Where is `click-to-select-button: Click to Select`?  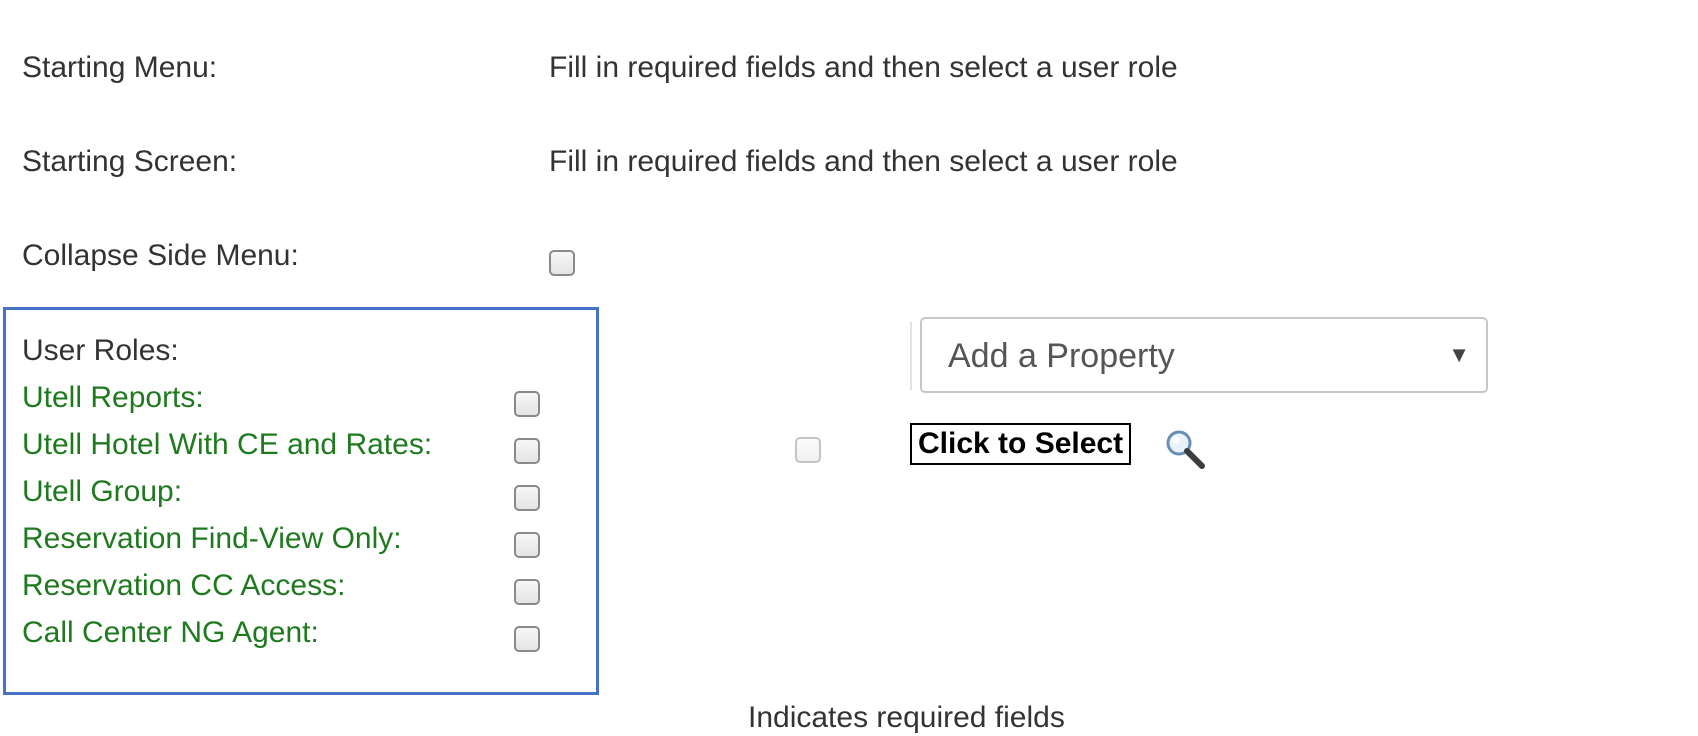
click-to-select-button: Click to Select is located at coordinates (1021, 444).